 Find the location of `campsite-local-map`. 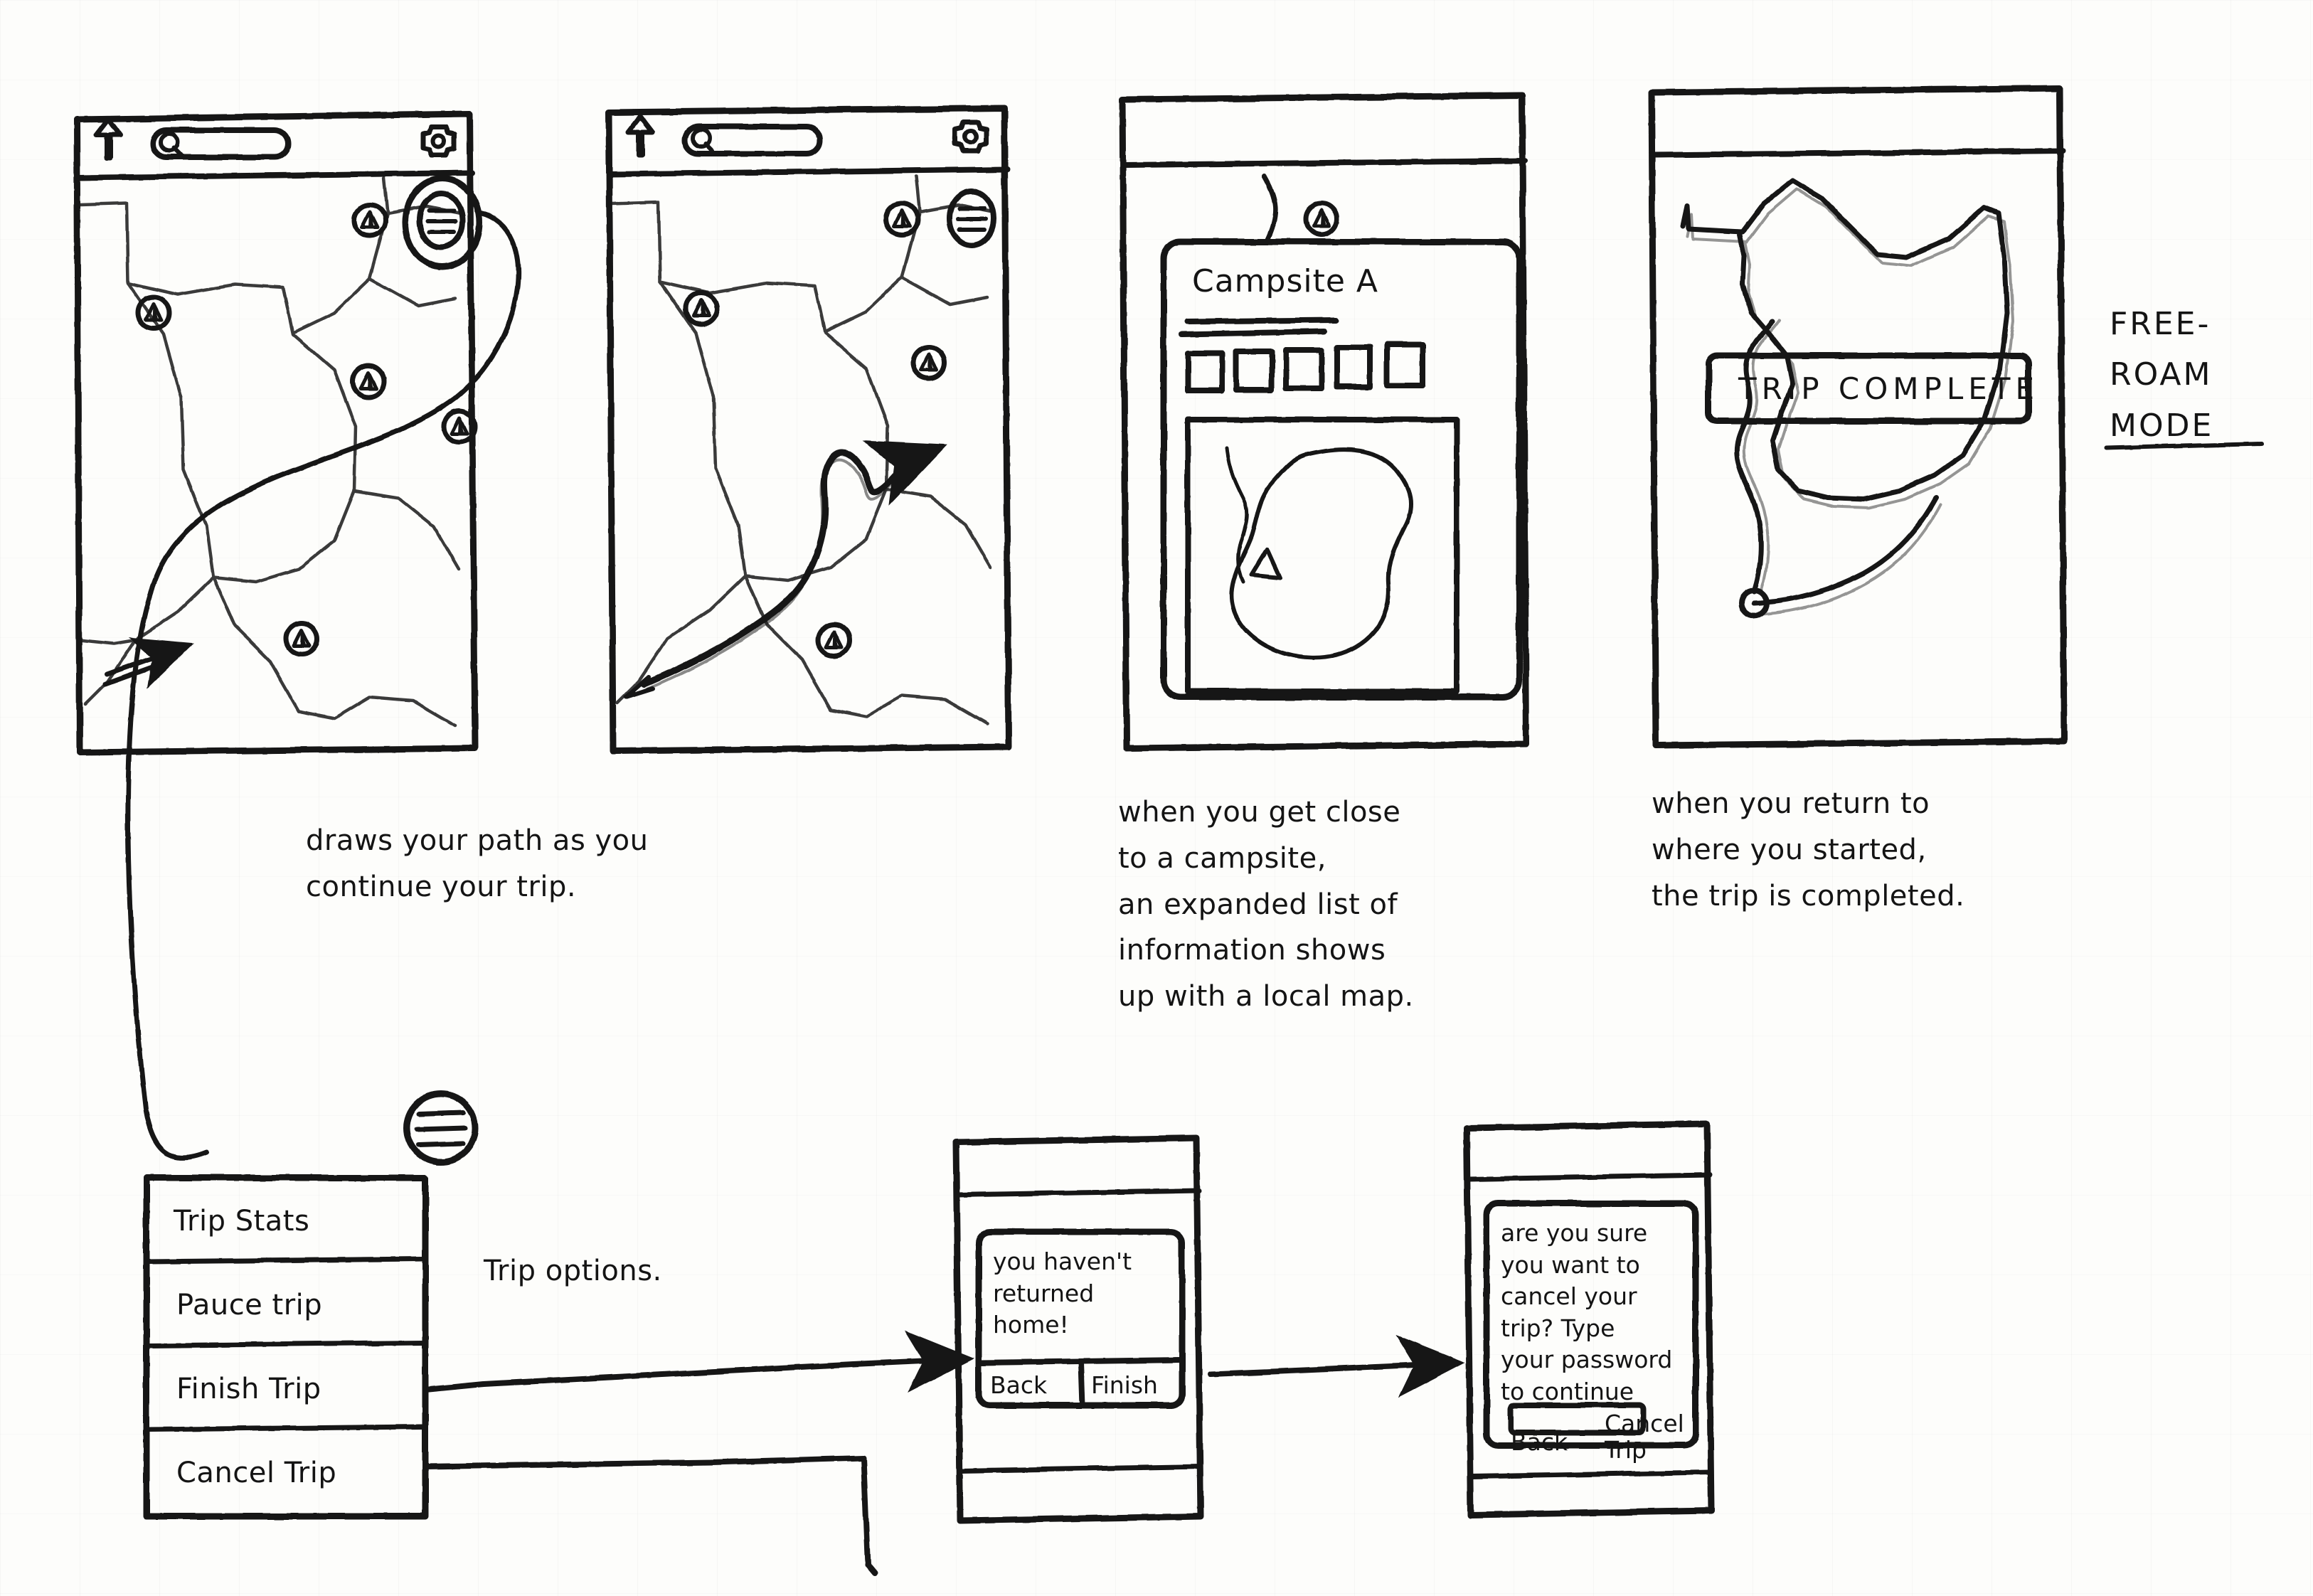

campsite-local-map is located at coordinates (1322, 555).